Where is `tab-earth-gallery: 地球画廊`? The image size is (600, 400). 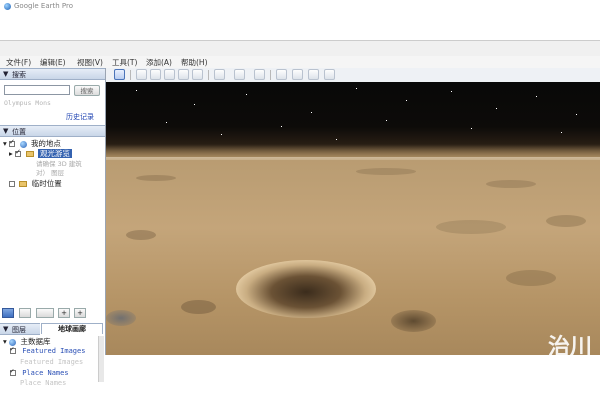
tab-earth-gallery: 地球画廊 is located at coordinates (72, 328).